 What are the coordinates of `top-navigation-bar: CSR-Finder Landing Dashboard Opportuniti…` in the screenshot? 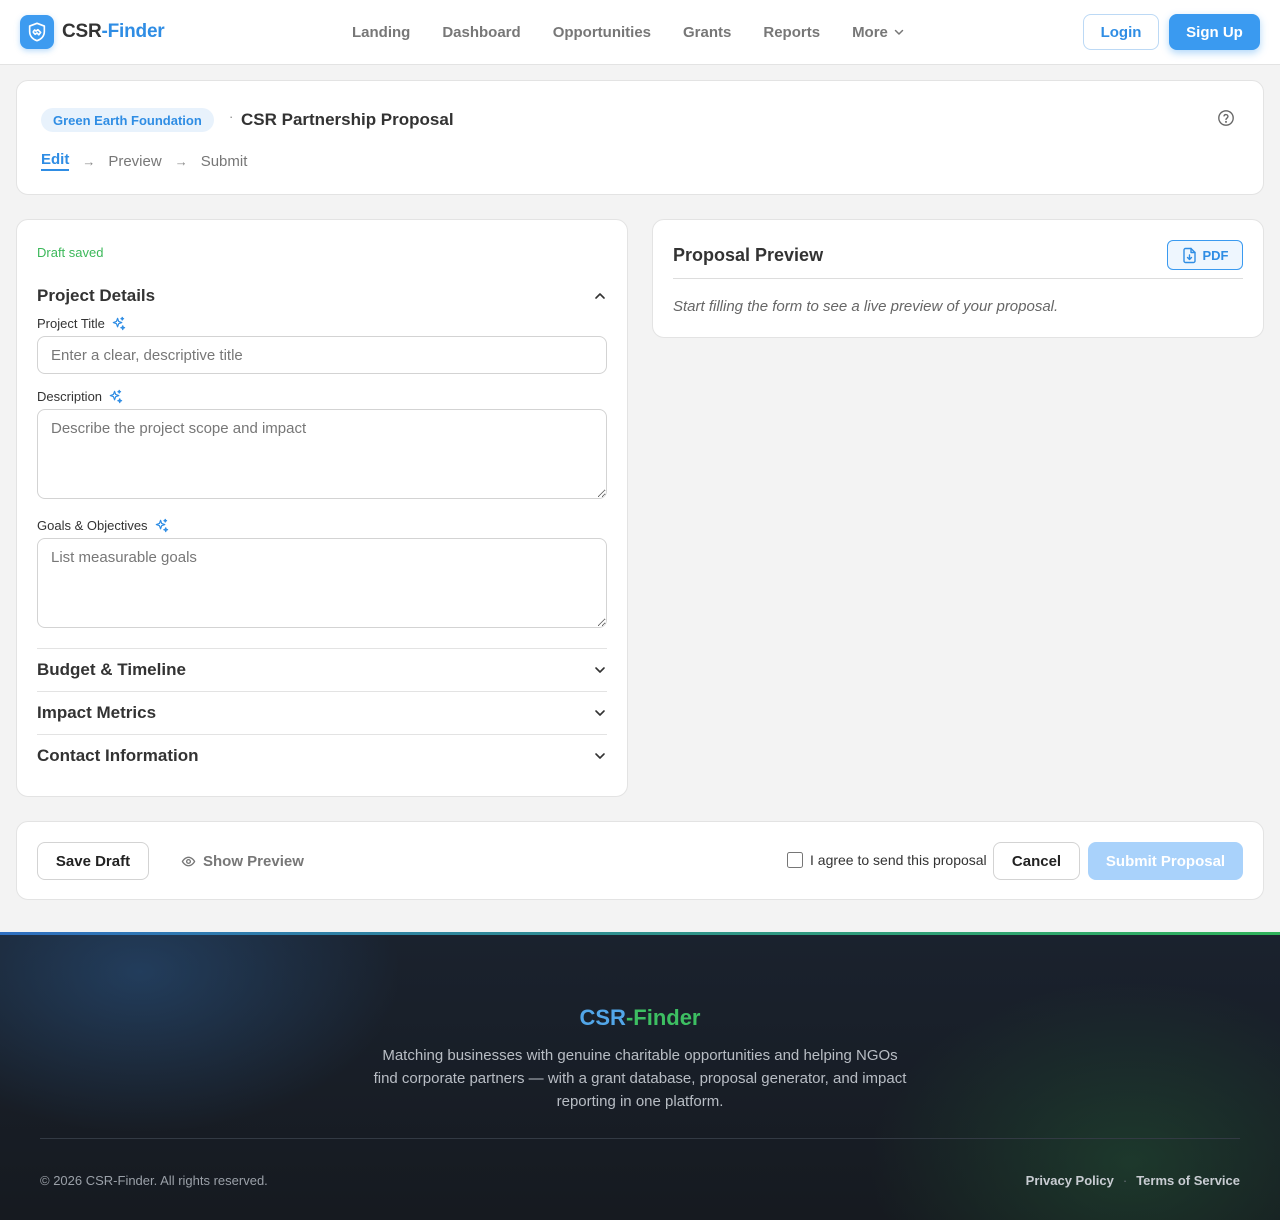 It's located at (640, 32).